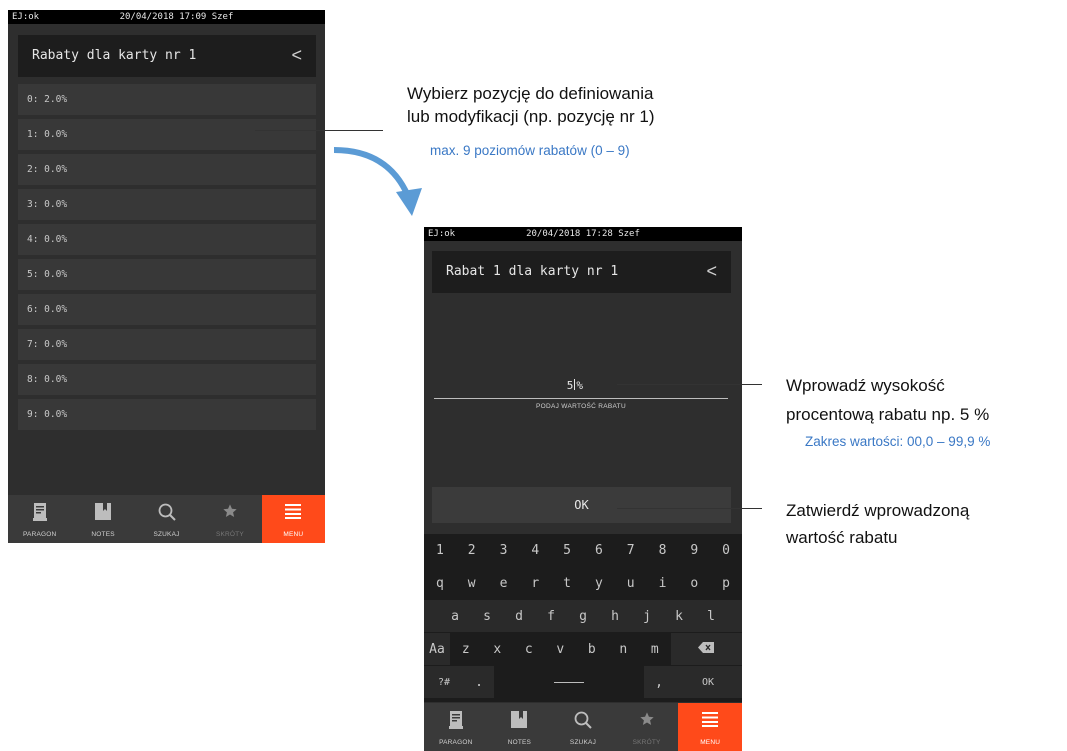 This screenshot has width=1067, height=751. I want to click on key-o: o, so click(694, 583).